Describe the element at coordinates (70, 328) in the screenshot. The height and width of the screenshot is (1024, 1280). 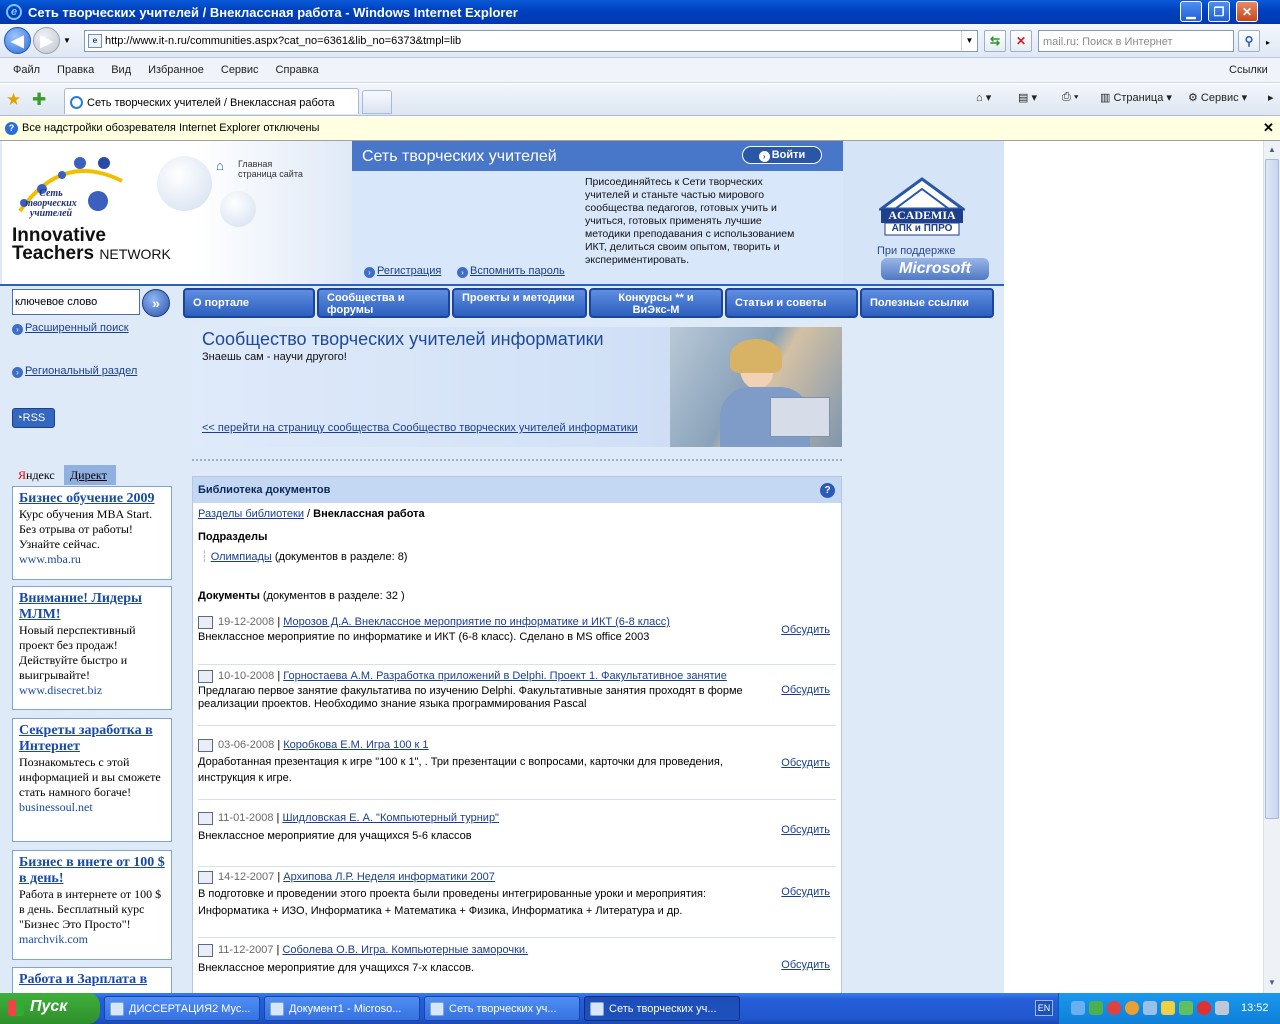
I see `advanced-search-link: › Расширенный поиск` at that location.